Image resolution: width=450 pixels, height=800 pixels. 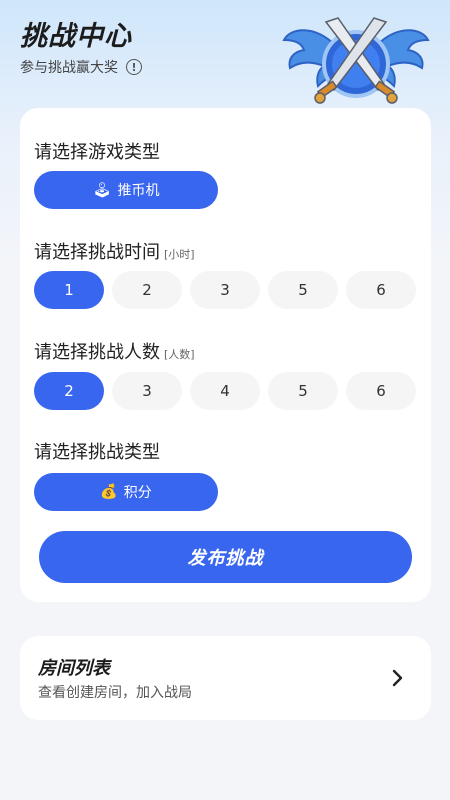 What do you see at coordinates (225, 557) in the screenshot?
I see `publish-challenge-button: 发布挑战` at bounding box center [225, 557].